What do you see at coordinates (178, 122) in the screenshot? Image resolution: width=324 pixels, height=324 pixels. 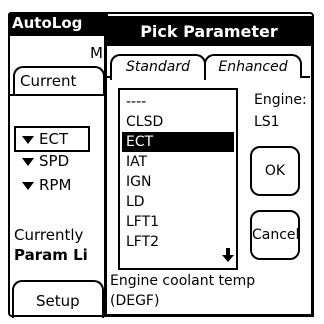 I see `list-item: CLSD` at bounding box center [178, 122].